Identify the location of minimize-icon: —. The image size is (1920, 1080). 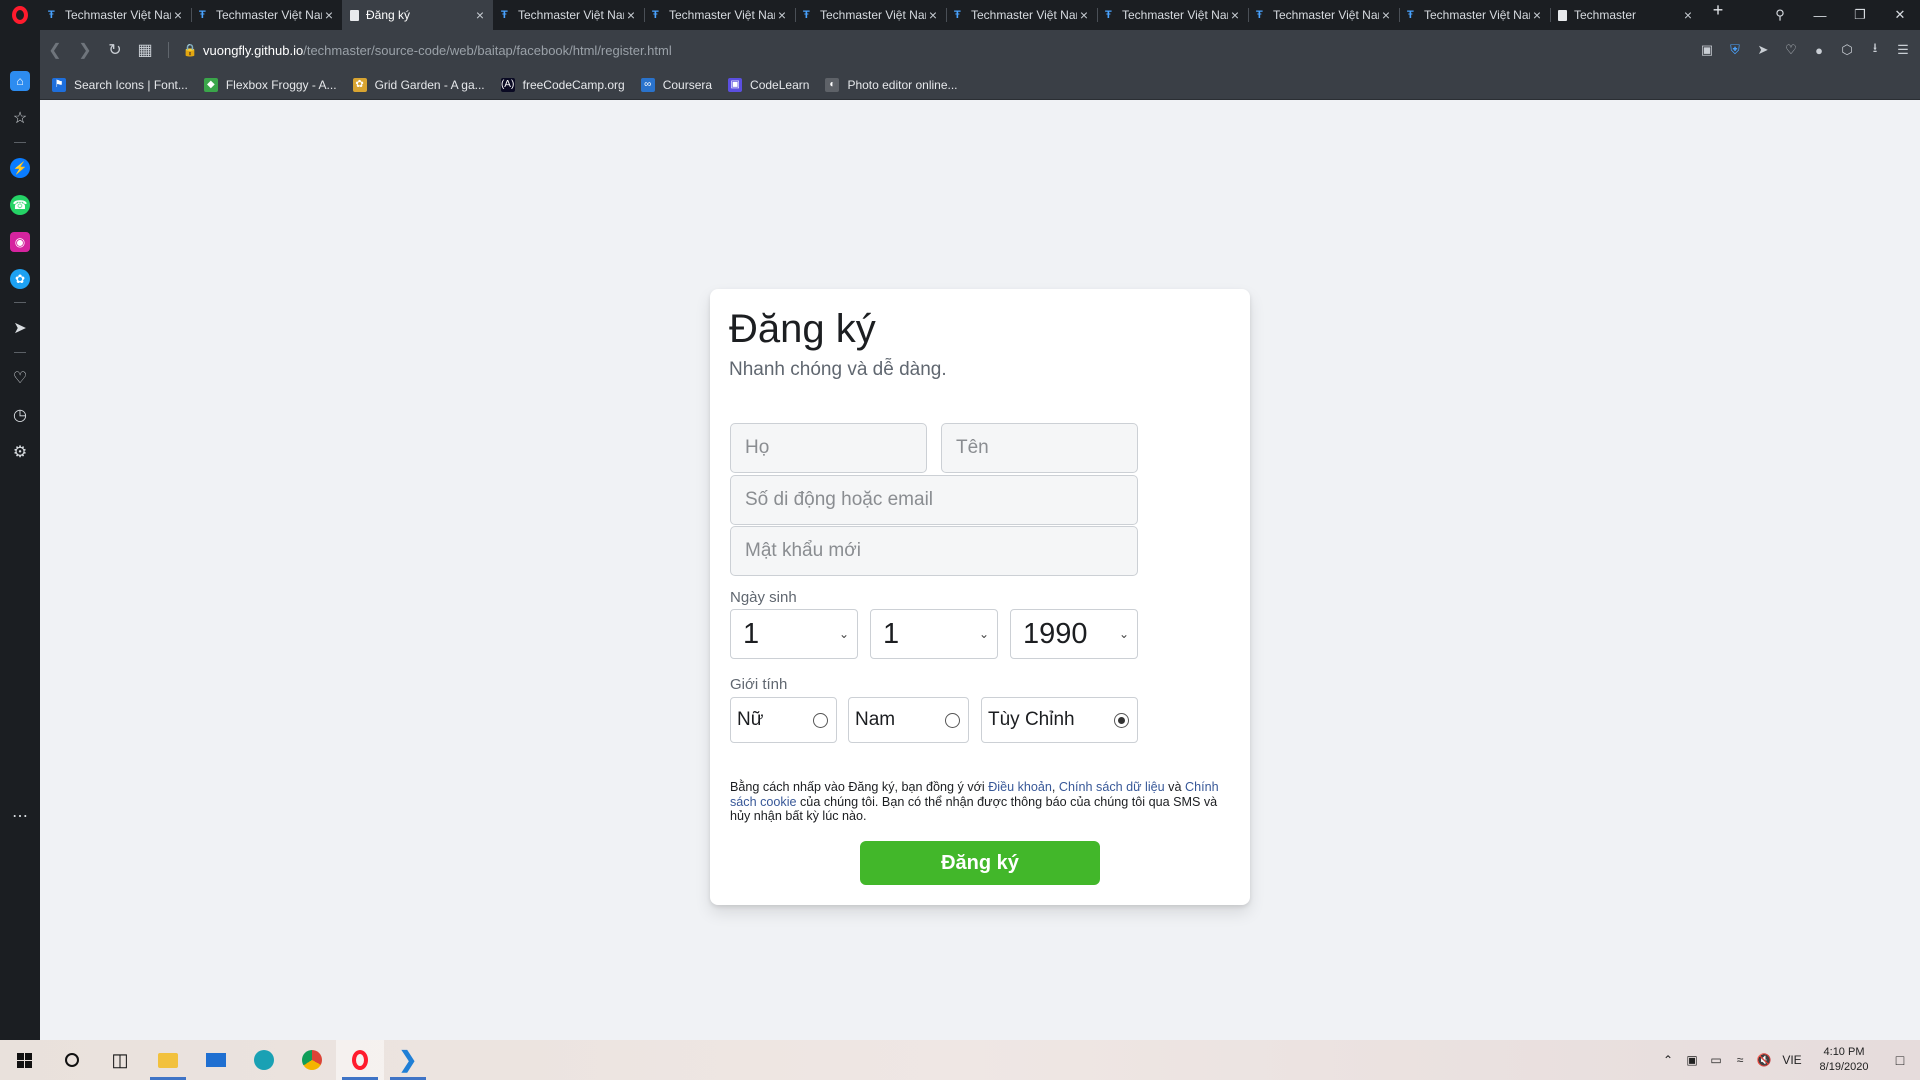
(1820, 15).